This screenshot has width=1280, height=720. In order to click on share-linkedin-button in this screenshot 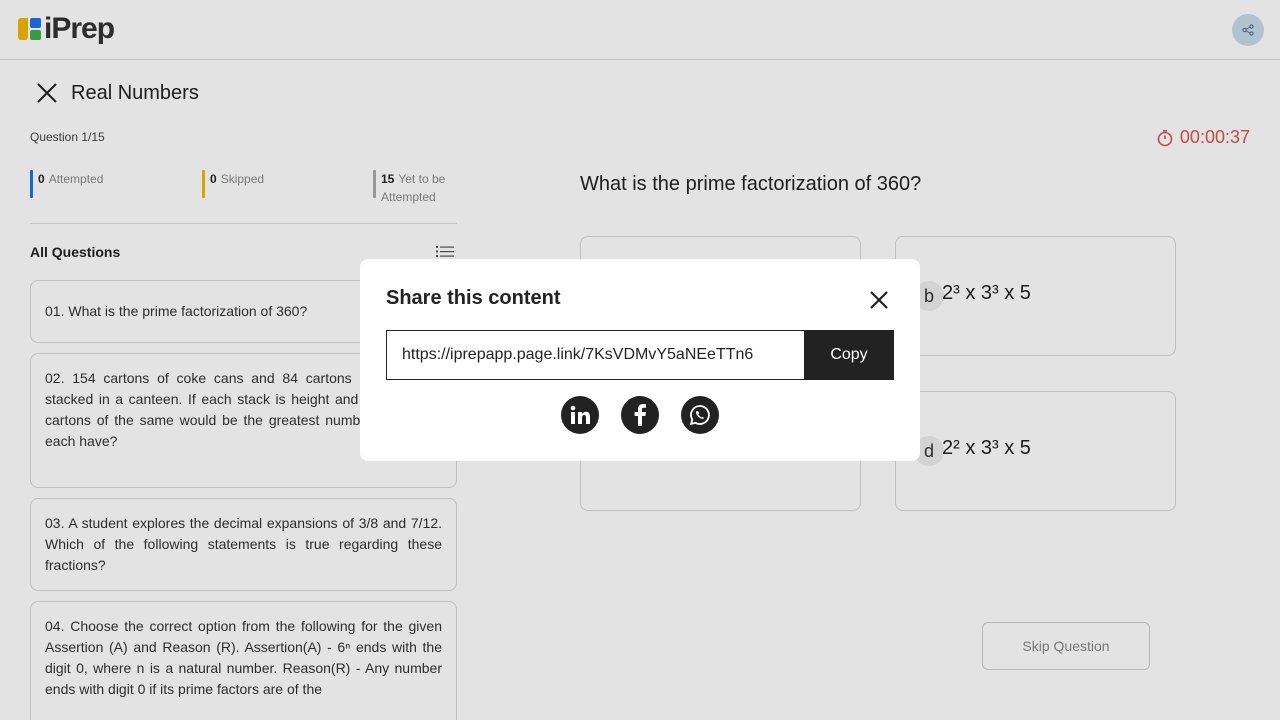, I will do `click(580, 415)`.